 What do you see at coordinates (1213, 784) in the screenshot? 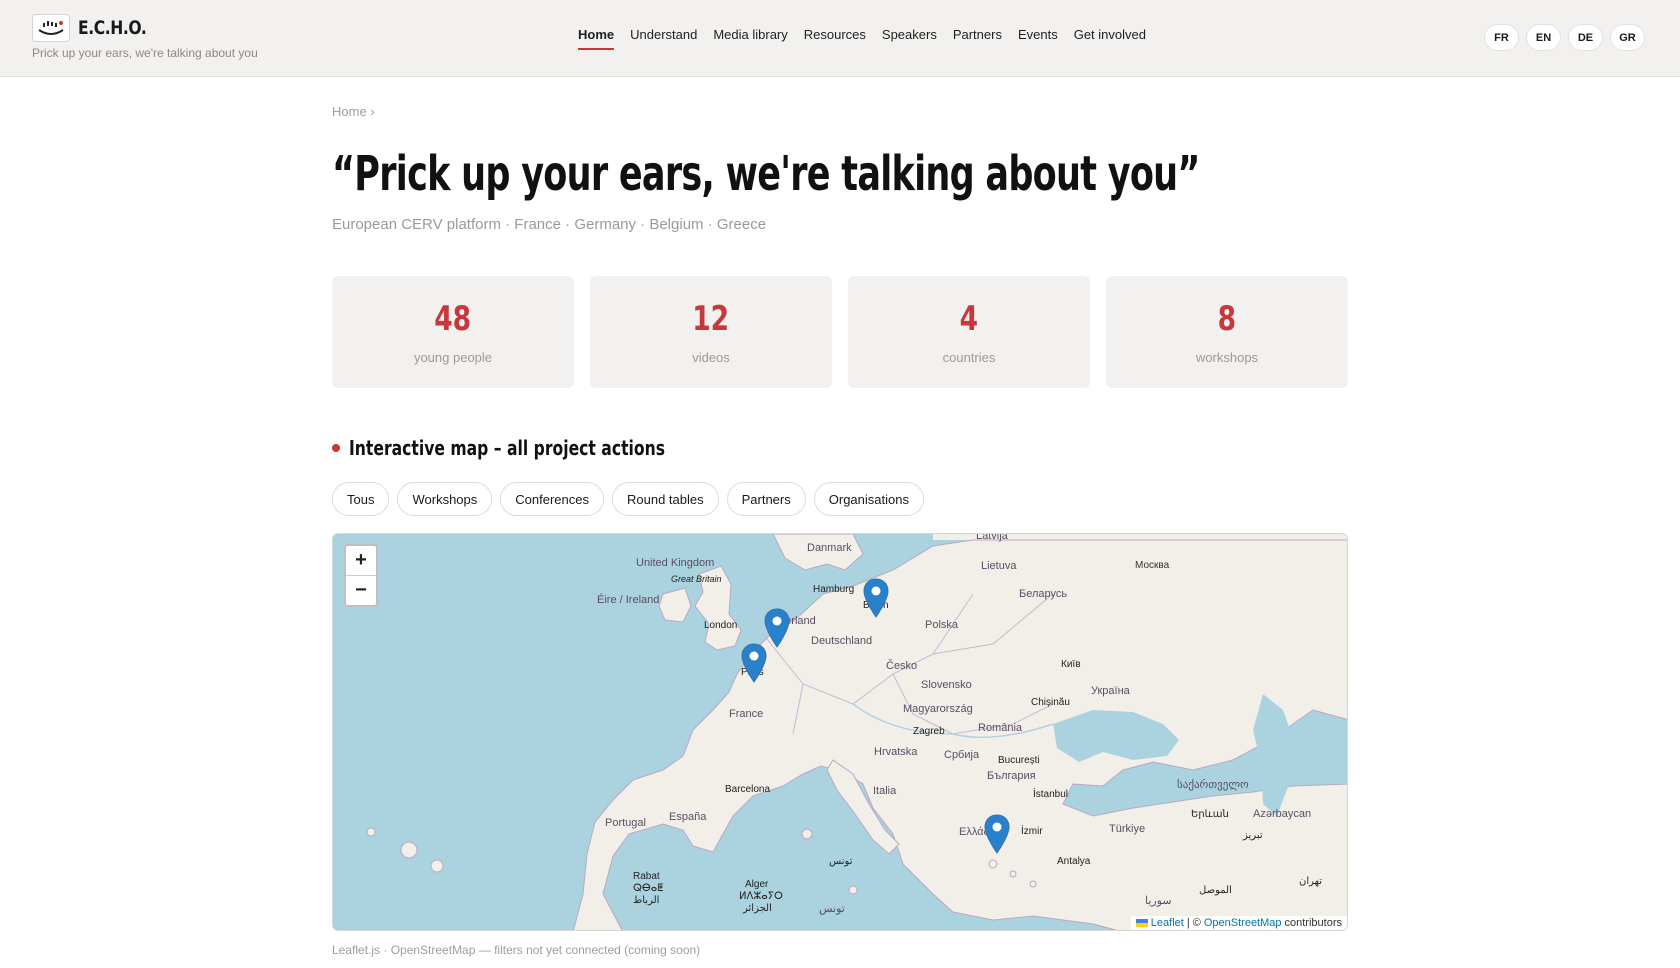
I see `map-label: საქართველო` at bounding box center [1213, 784].